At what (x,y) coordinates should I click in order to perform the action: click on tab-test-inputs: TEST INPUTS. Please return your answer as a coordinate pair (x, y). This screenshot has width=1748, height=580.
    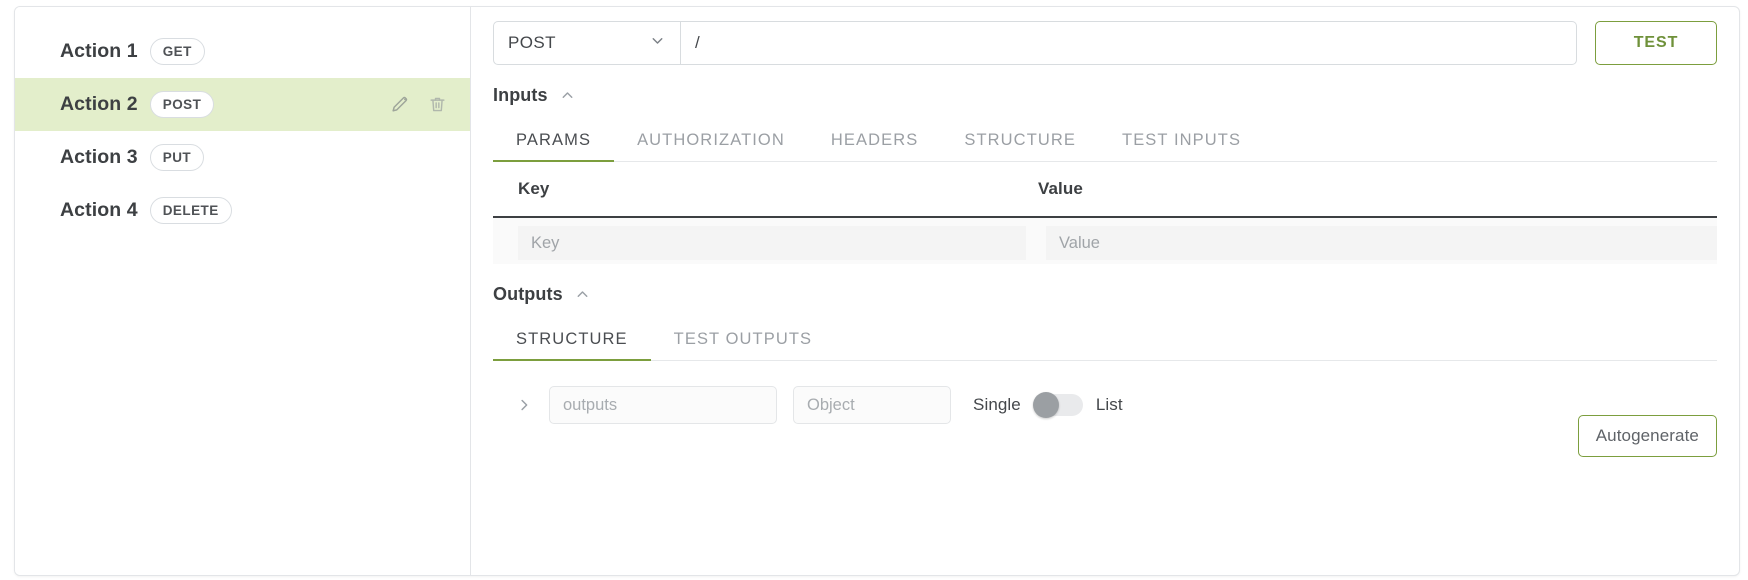
    Looking at the image, I should click on (1181, 146).